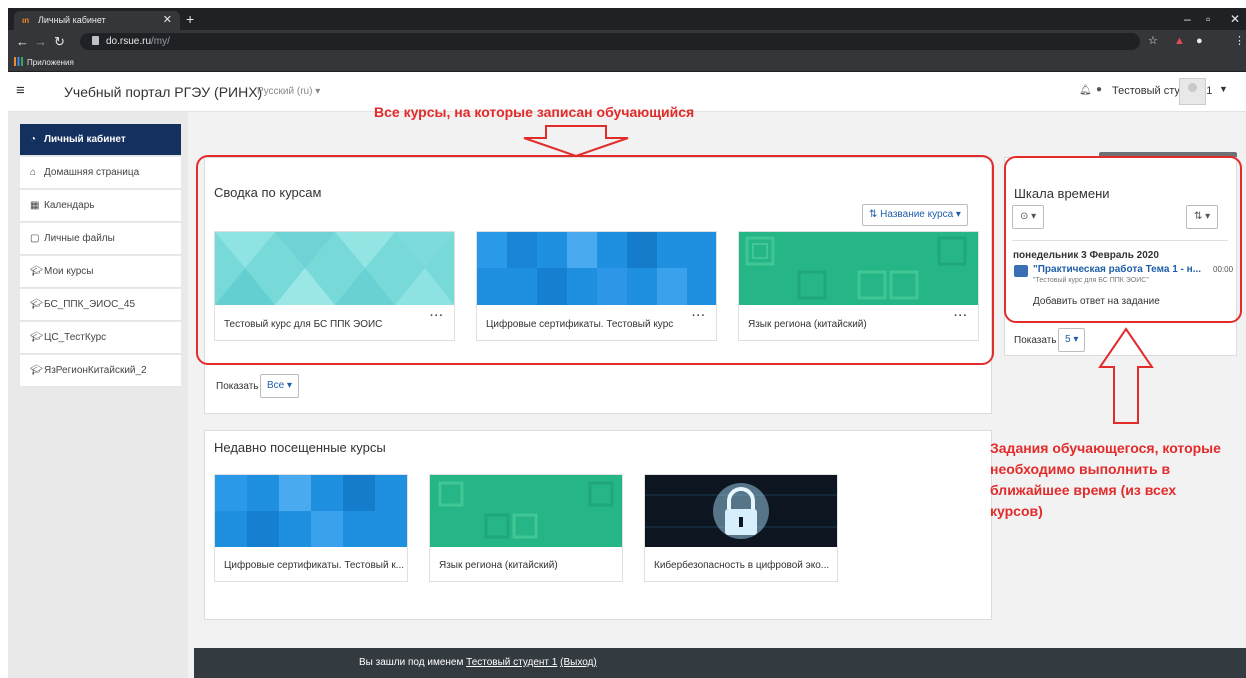 This screenshot has height=678, width=1246. Describe the element at coordinates (576, 141) in the screenshot. I see `annotation-down-arrow-icon` at that location.